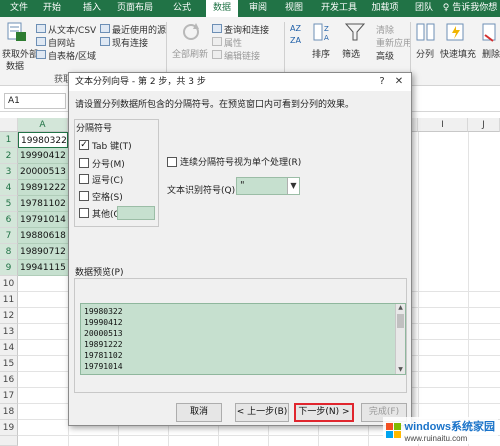 The height and width of the screenshot is (446, 500). I want to click on cell-a1: 19980322, so click(43, 140).